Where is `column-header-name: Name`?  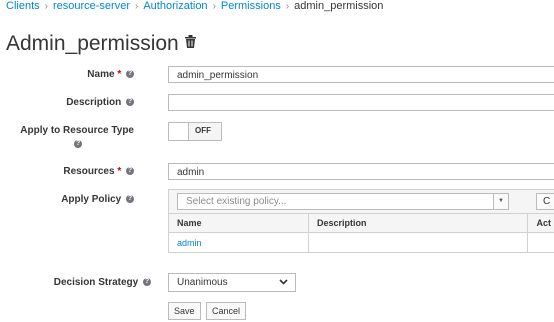
column-header-name: Name is located at coordinates (238, 223).